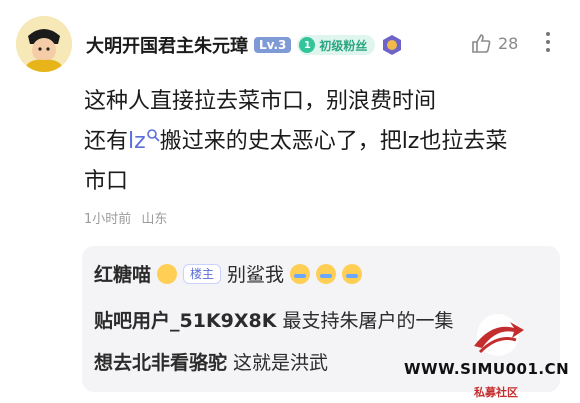 Image resolution: width=580 pixels, height=403 pixels. What do you see at coordinates (499, 335) in the screenshot?
I see `watermark-logo-icon` at bounding box center [499, 335].